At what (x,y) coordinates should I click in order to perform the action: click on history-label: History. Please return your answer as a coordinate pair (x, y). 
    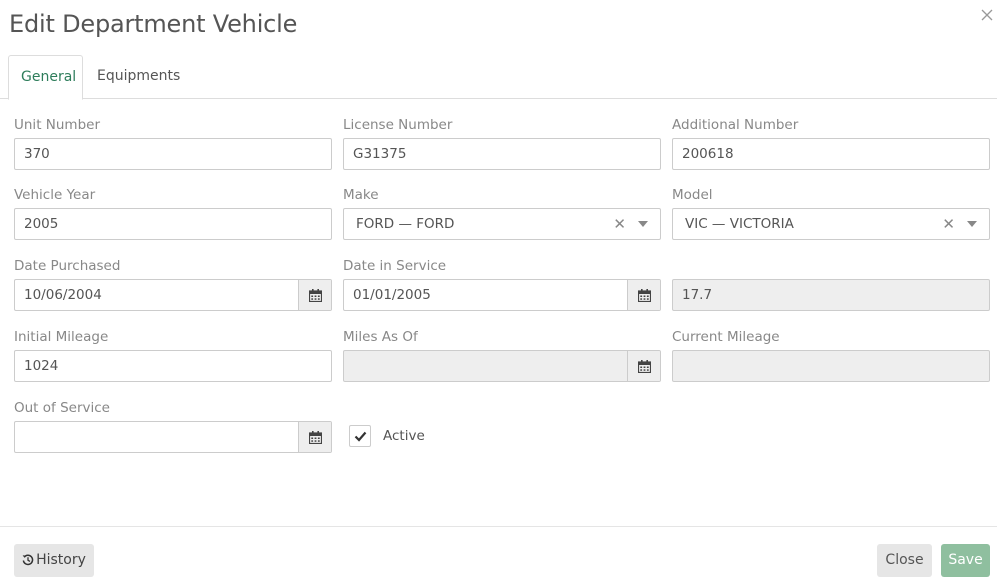
    Looking at the image, I should click on (61, 560).